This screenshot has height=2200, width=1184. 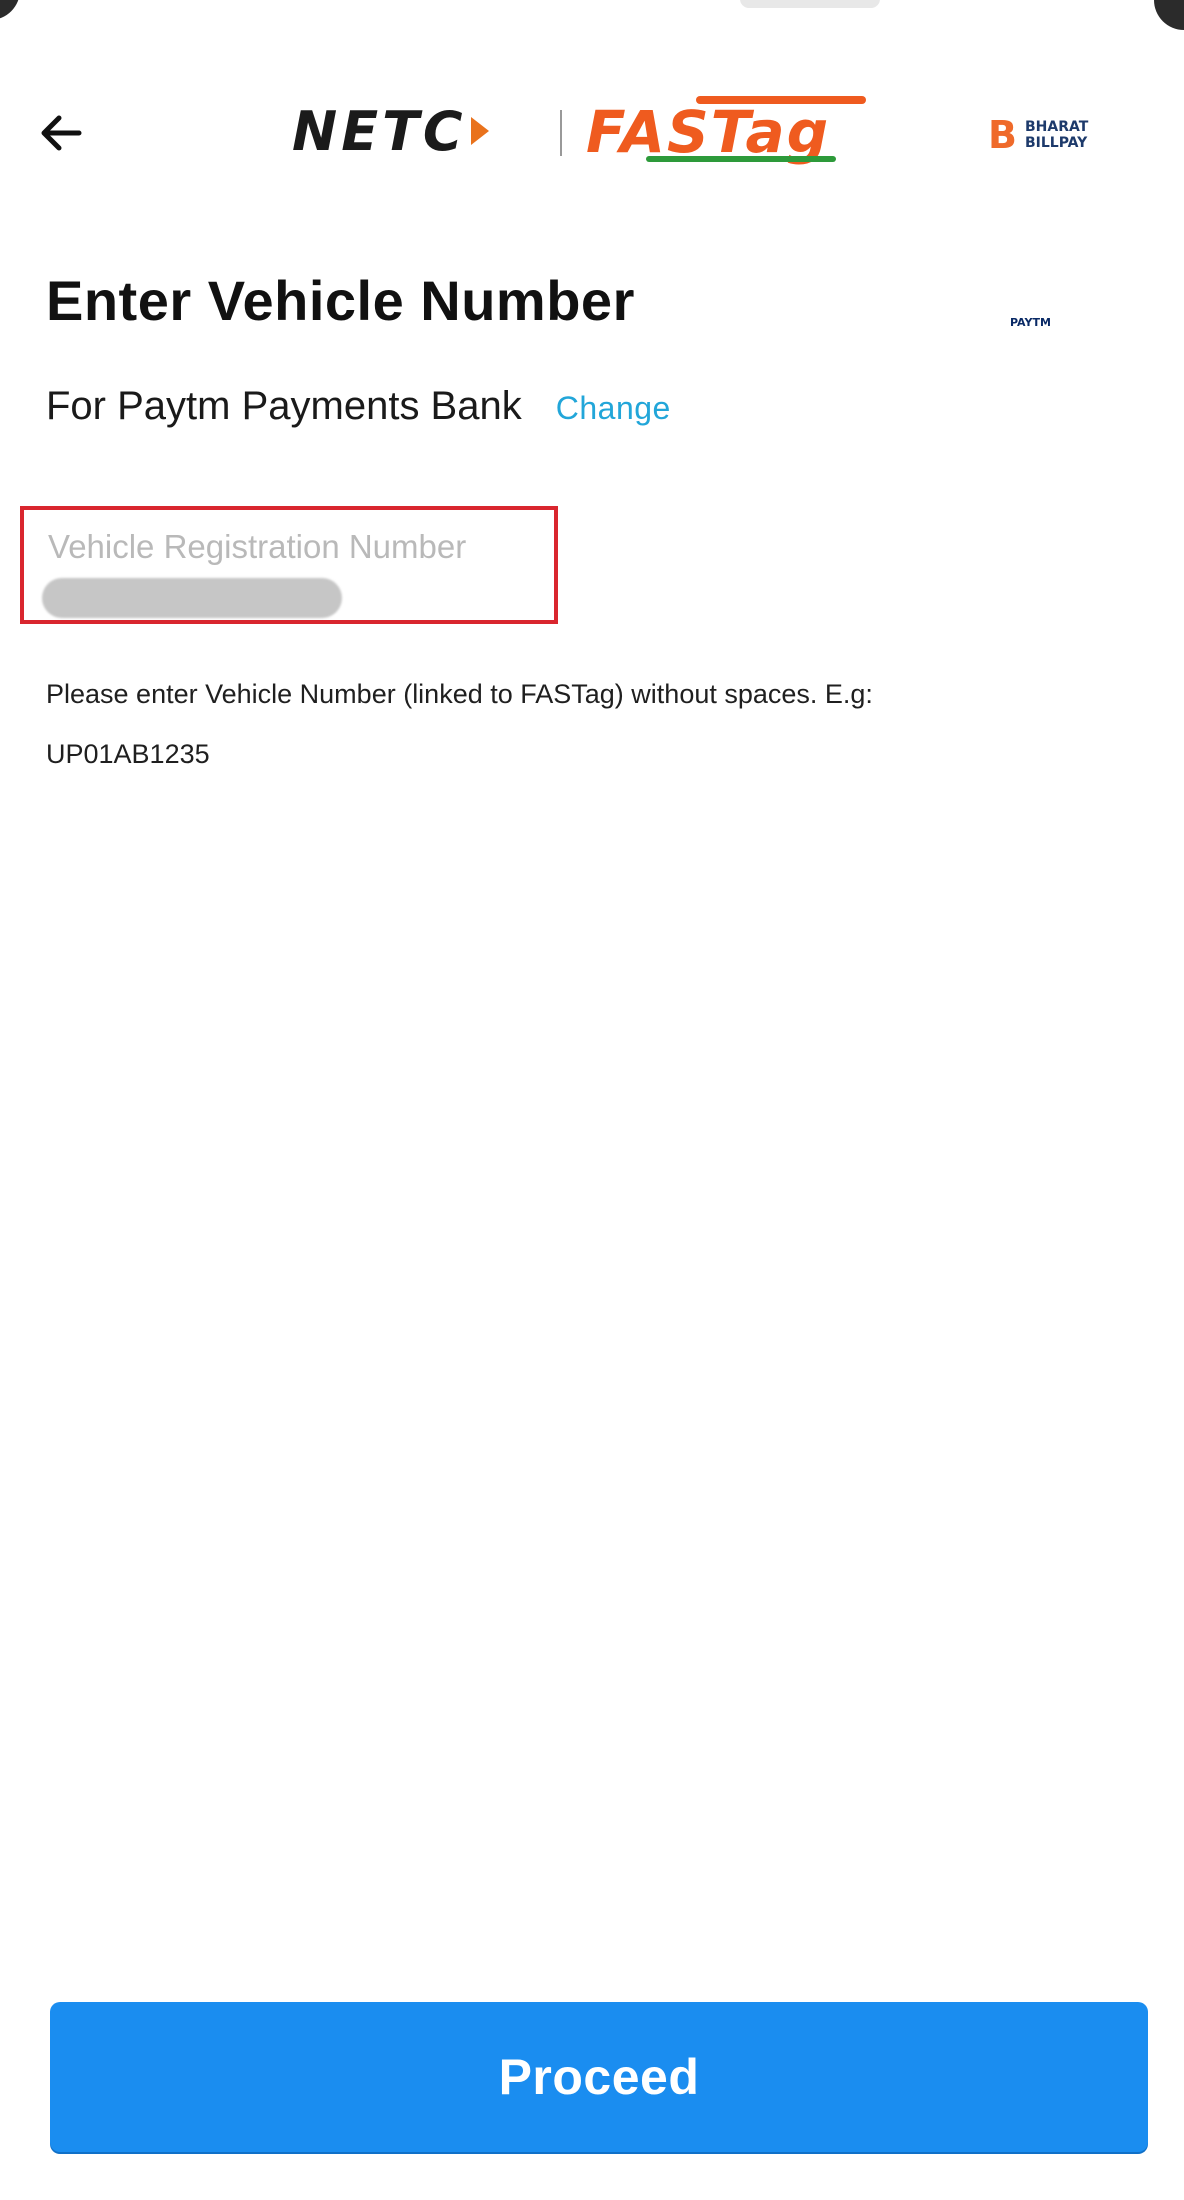 I want to click on fastag-logo: FASTag, so click(x=741, y=130).